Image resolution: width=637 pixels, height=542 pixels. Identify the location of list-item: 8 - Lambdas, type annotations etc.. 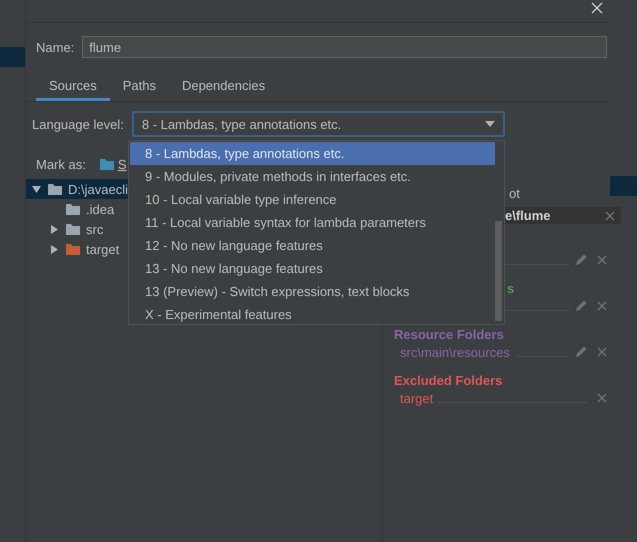
(312, 153).